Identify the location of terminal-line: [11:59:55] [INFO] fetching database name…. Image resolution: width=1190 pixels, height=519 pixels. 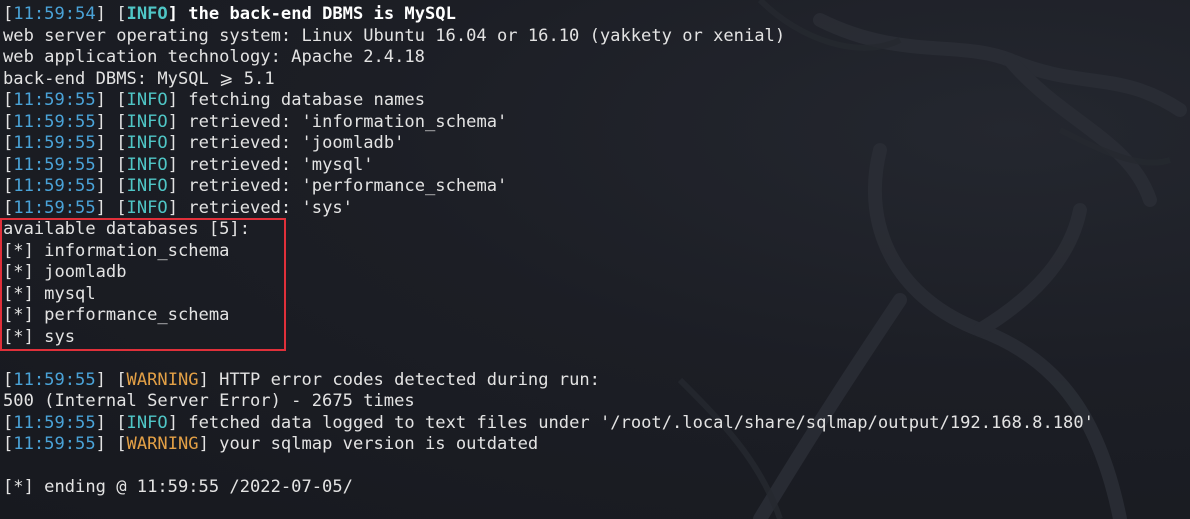
(548, 101).